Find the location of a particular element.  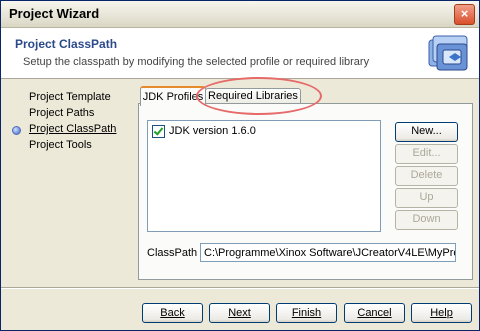

nav-item-label: Project Template is located at coordinates (70, 97).